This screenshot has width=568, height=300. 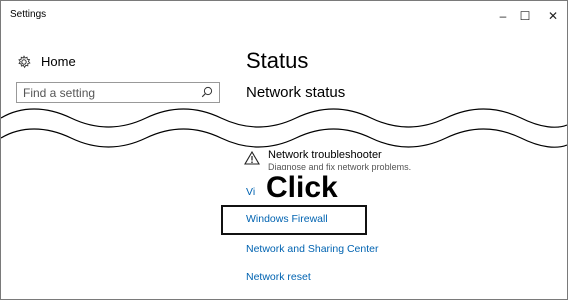 I want to click on title-bar: Settings – ☐ ✕, so click(x=284, y=16).